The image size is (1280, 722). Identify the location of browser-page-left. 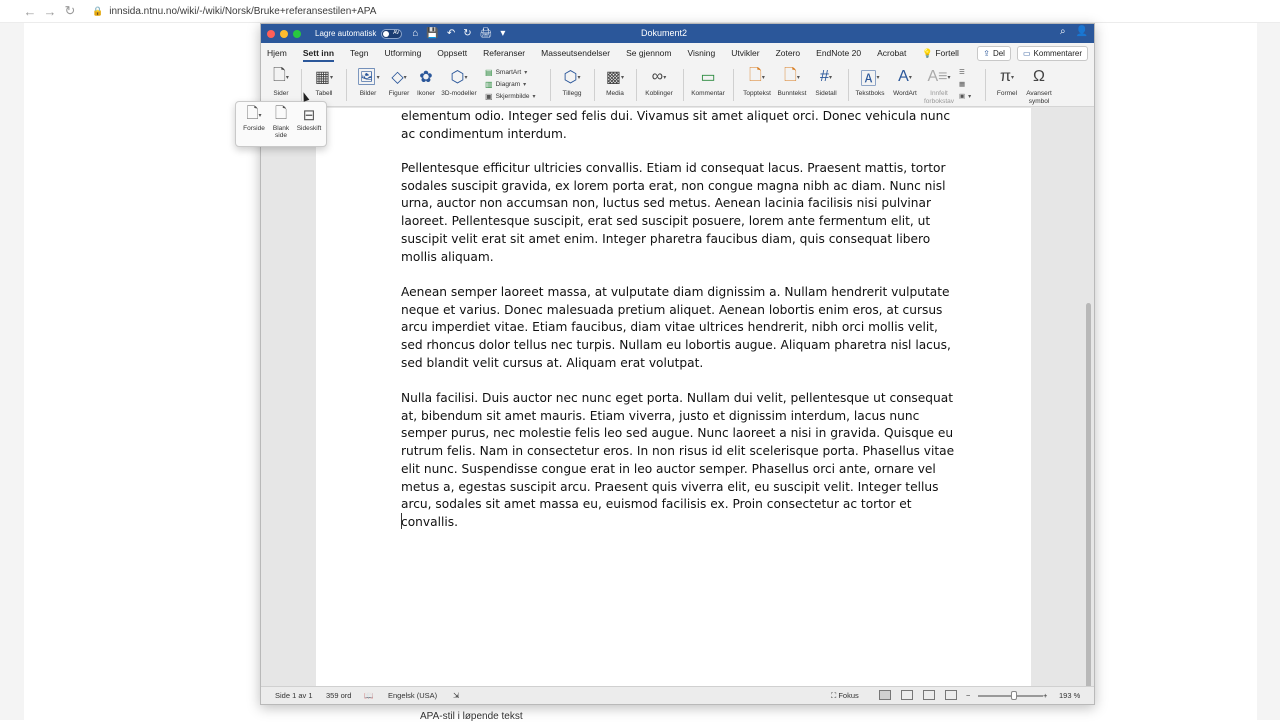
(12, 371).